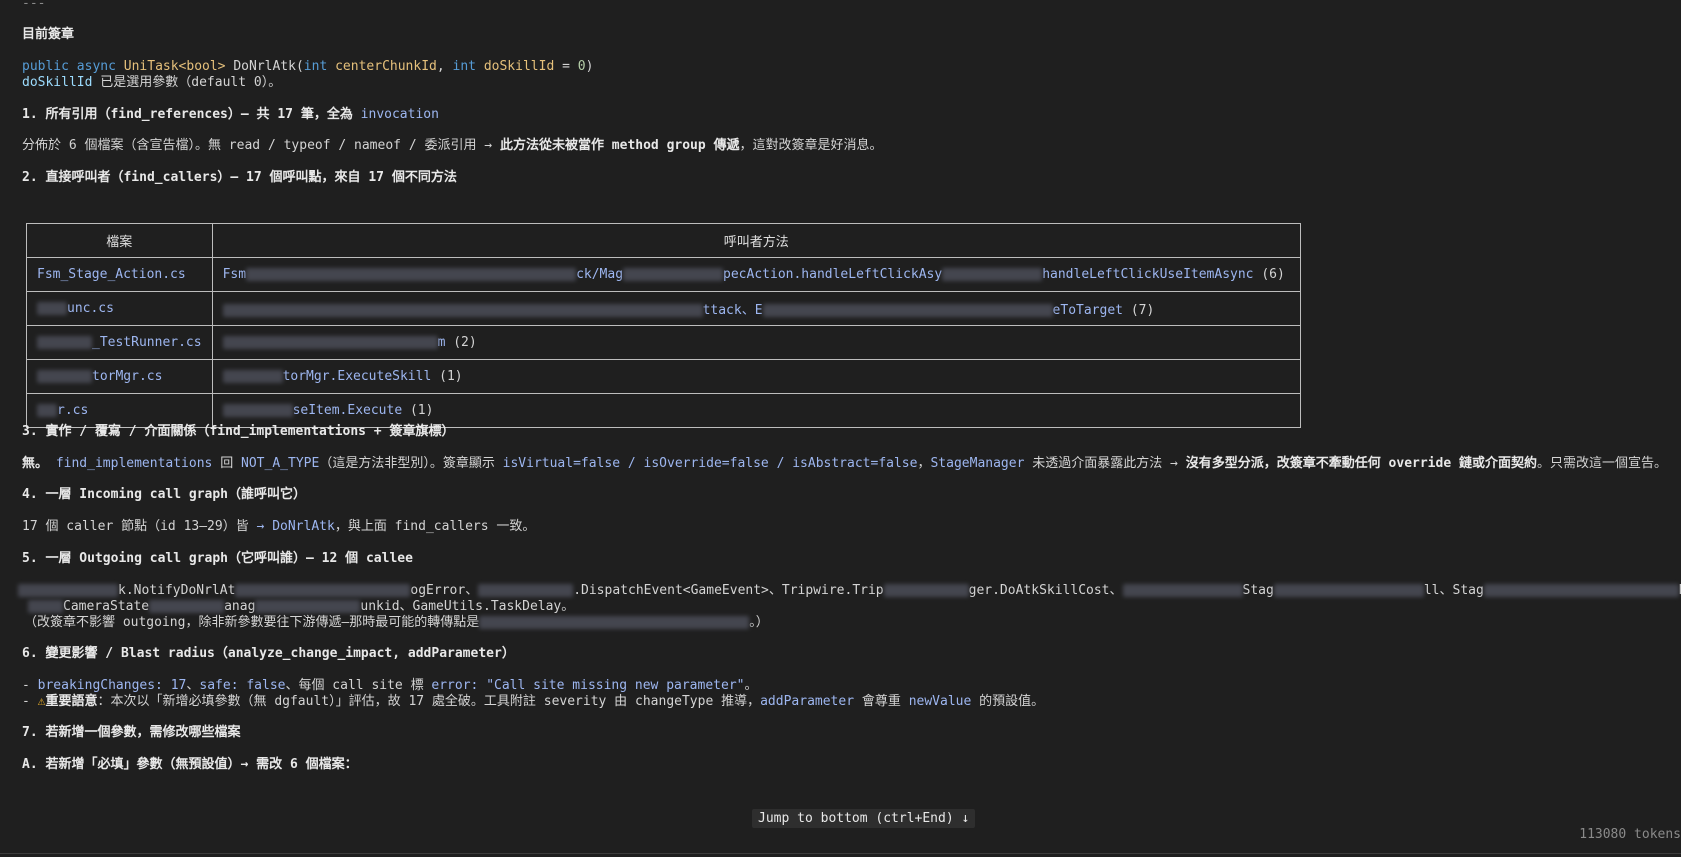 The image size is (1681, 857). What do you see at coordinates (39, 463) in the screenshot?
I see `body-bold: 無。` at bounding box center [39, 463].